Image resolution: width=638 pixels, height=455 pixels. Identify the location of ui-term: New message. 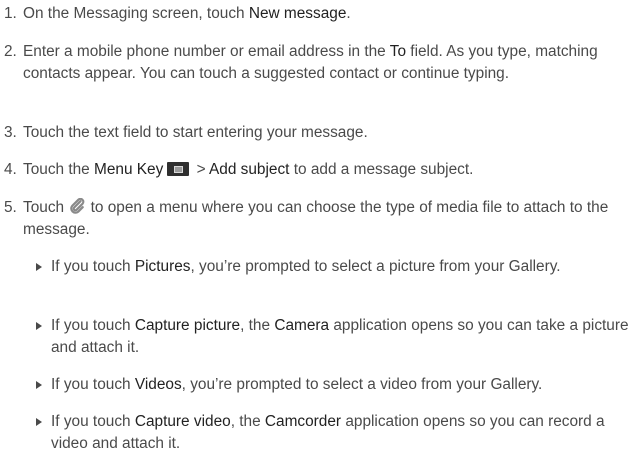
(297, 13).